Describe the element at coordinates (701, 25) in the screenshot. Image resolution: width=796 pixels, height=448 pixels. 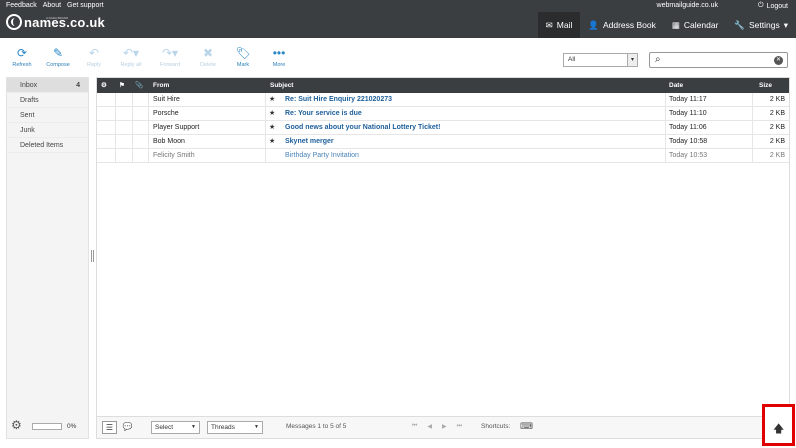
I see `nav-calendar-label: Calendar` at that location.